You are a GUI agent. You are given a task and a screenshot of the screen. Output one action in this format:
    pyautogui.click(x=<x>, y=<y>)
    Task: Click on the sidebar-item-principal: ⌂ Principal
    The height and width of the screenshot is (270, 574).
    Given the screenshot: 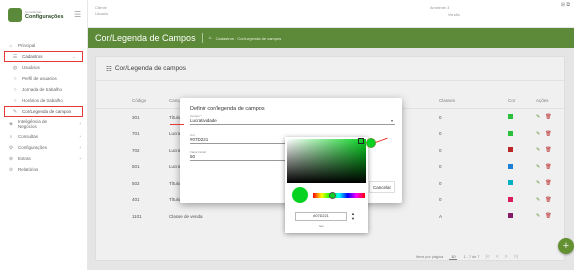 What is the action you would take?
    pyautogui.click(x=43, y=45)
    